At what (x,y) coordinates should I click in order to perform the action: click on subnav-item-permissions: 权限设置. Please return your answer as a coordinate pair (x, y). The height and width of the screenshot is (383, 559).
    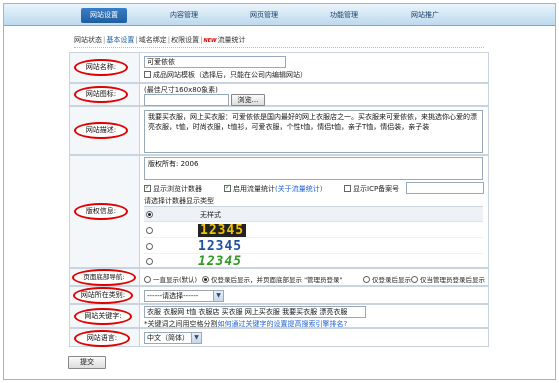
    Looking at the image, I should click on (185, 40).